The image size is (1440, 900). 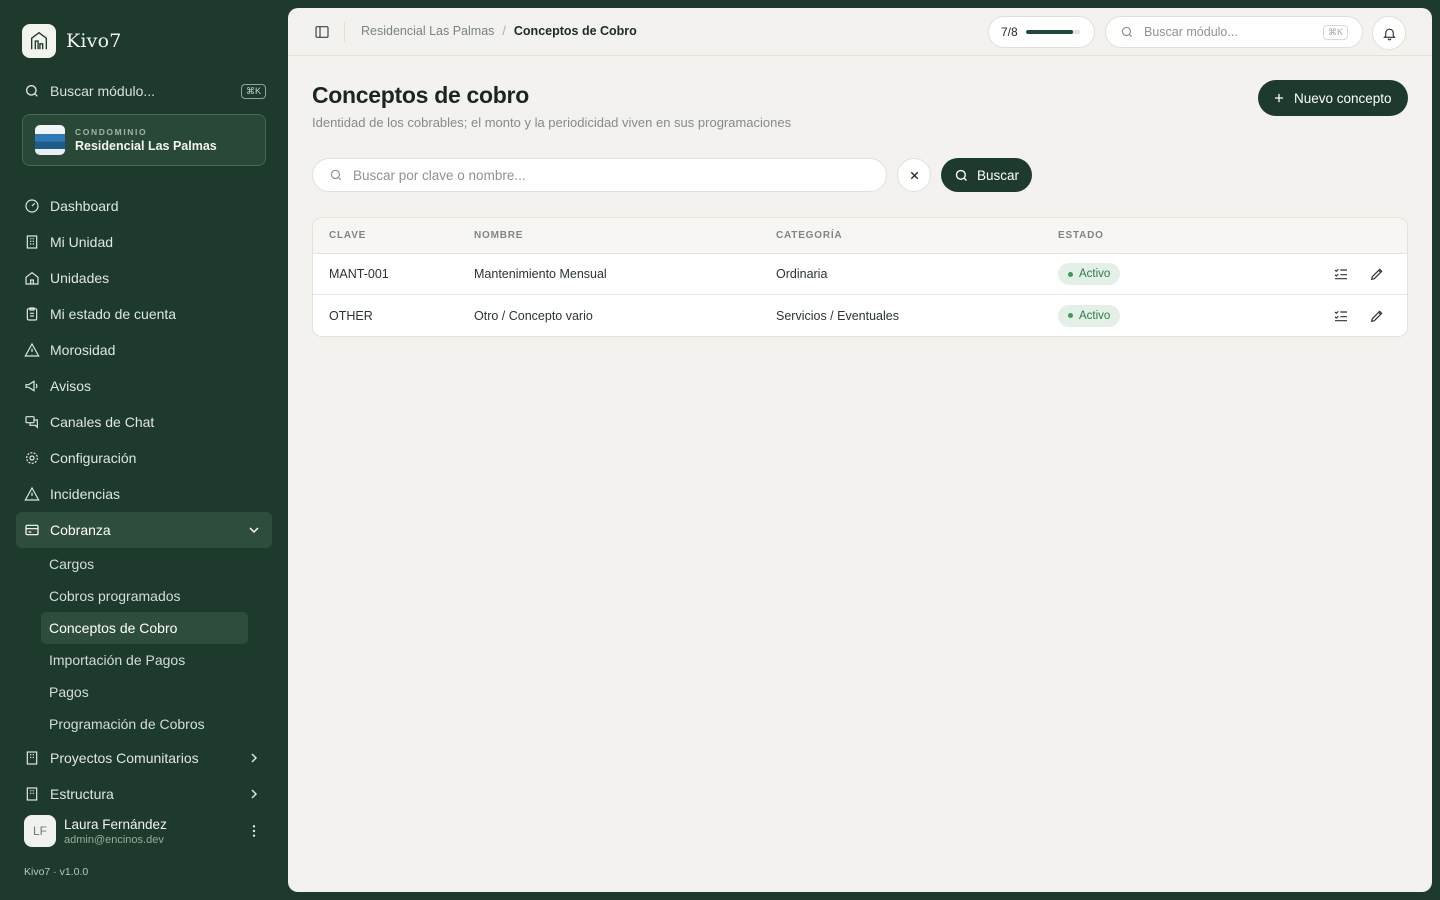 I want to click on divider, so click(x=344, y=32).